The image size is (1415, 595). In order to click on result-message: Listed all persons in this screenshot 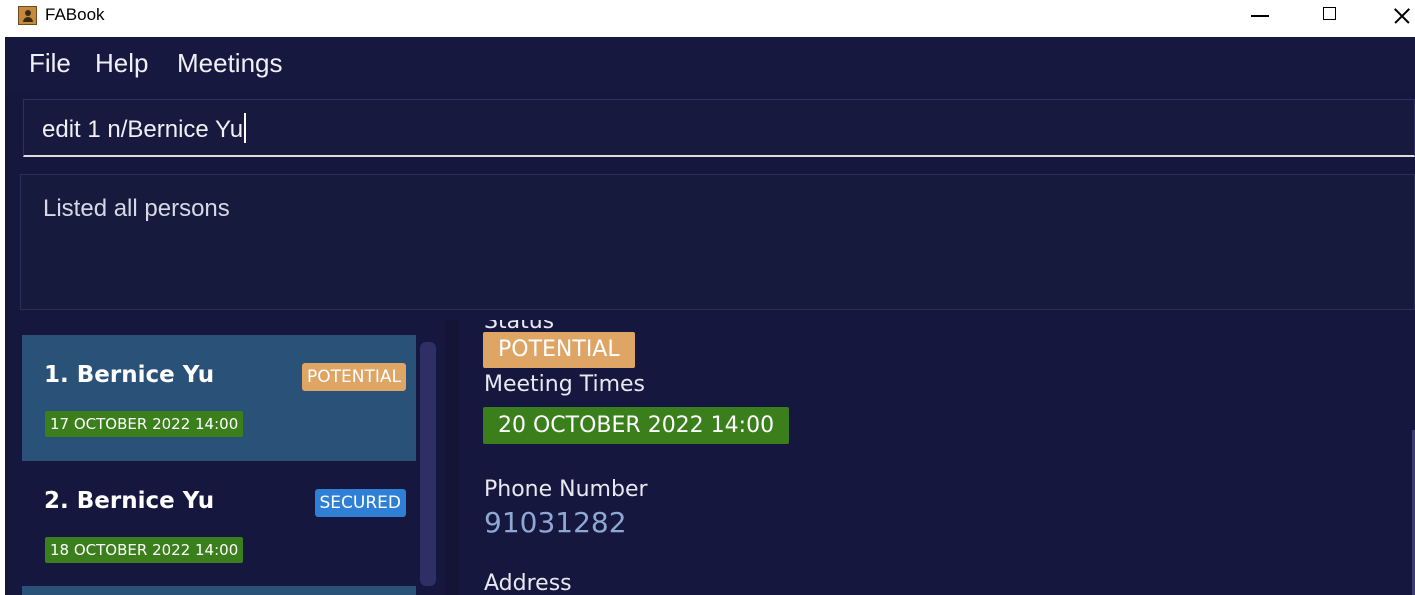, I will do `click(136, 208)`.